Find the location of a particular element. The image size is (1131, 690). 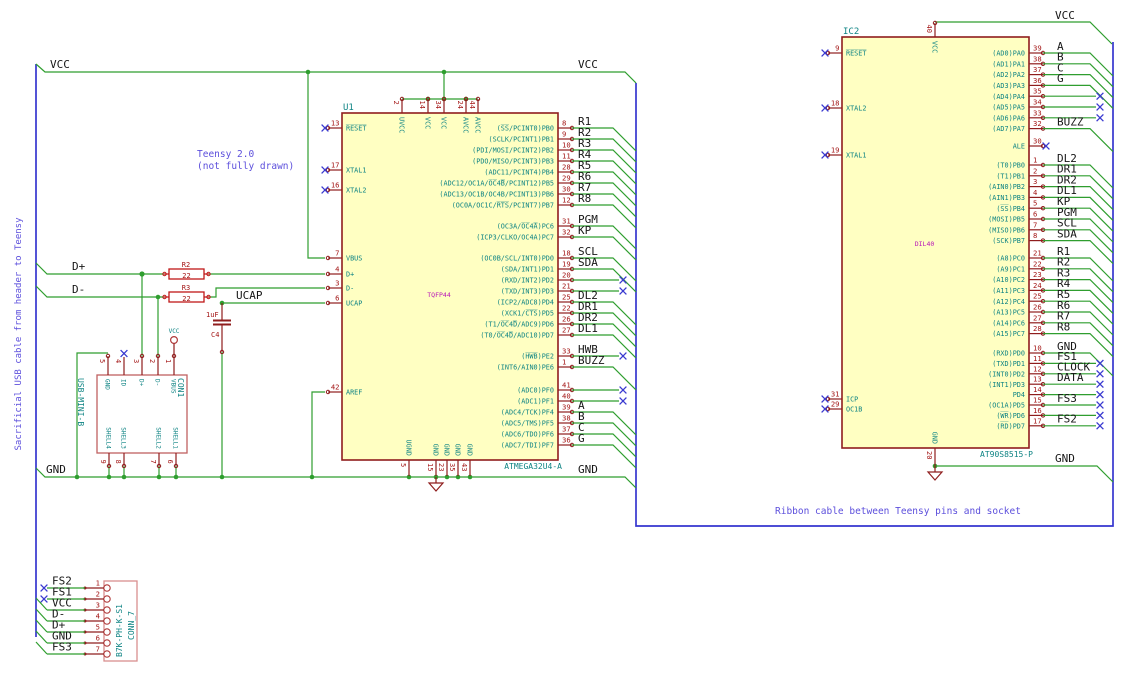

part-value: B7K-PH-K-S1 is located at coordinates (119, 630).